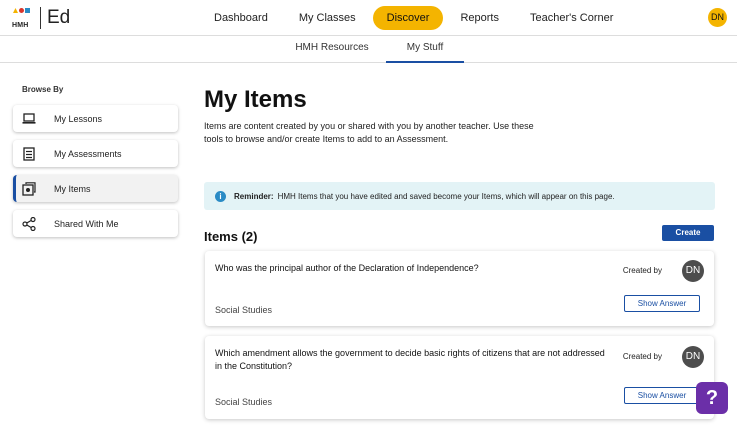 This screenshot has height=445, width=737. What do you see at coordinates (88, 153) in the screenshot?
I see `sidebar-item-label: My Assessments` at bounding box center [88, 153].